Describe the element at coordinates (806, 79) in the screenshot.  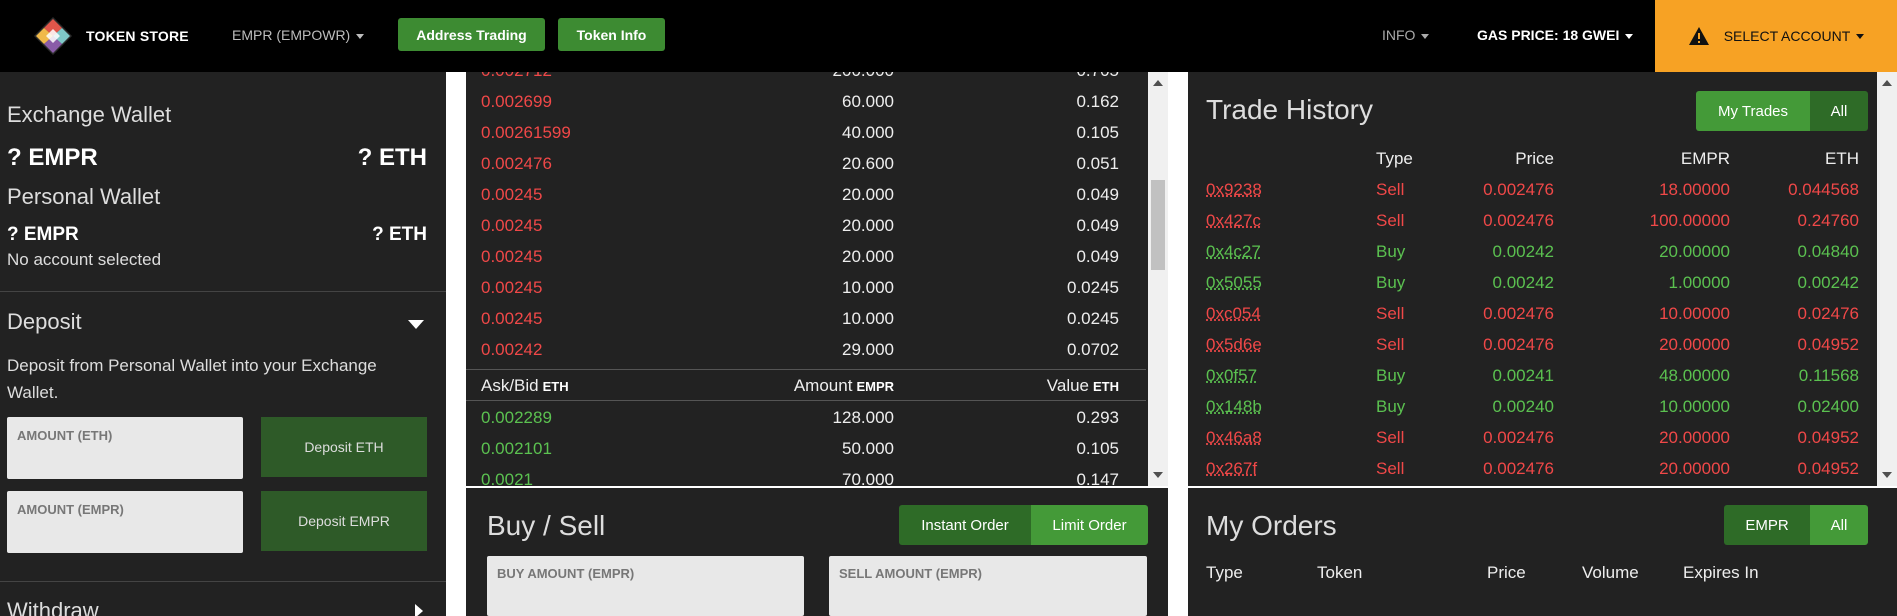
I see `ask-row: 0.002712 200.000 0.705` at that location.